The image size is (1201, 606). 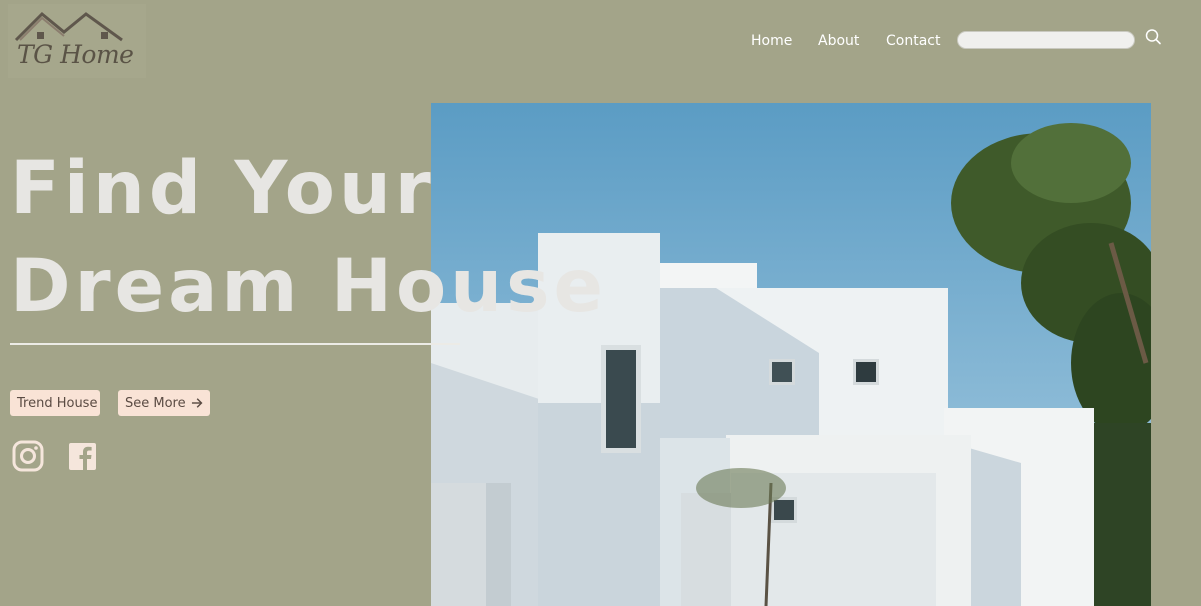 I want to click on nav-contact: Contact, so click(x=913, y=41).